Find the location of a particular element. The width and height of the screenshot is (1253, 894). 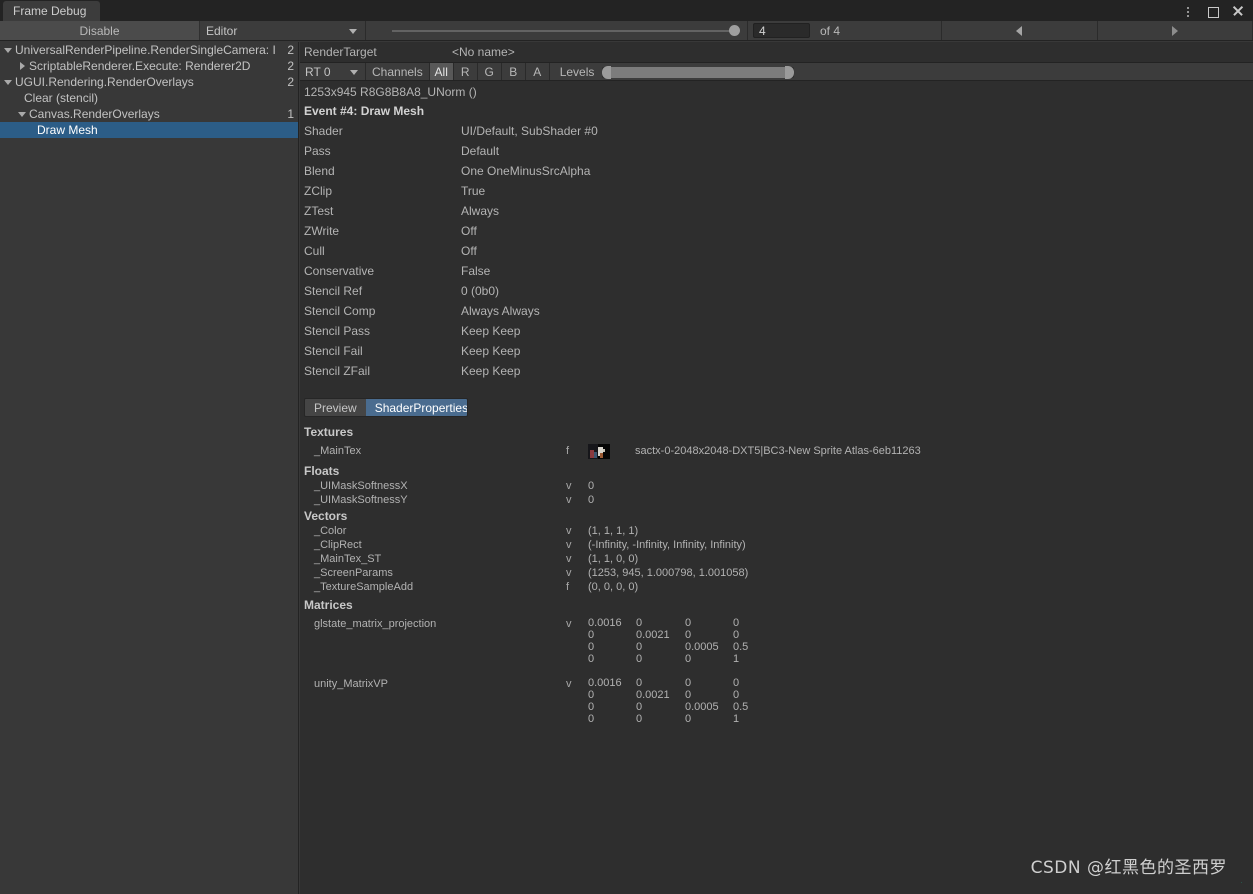

levels-label-text: Levels is located at coordinates (577, 71).